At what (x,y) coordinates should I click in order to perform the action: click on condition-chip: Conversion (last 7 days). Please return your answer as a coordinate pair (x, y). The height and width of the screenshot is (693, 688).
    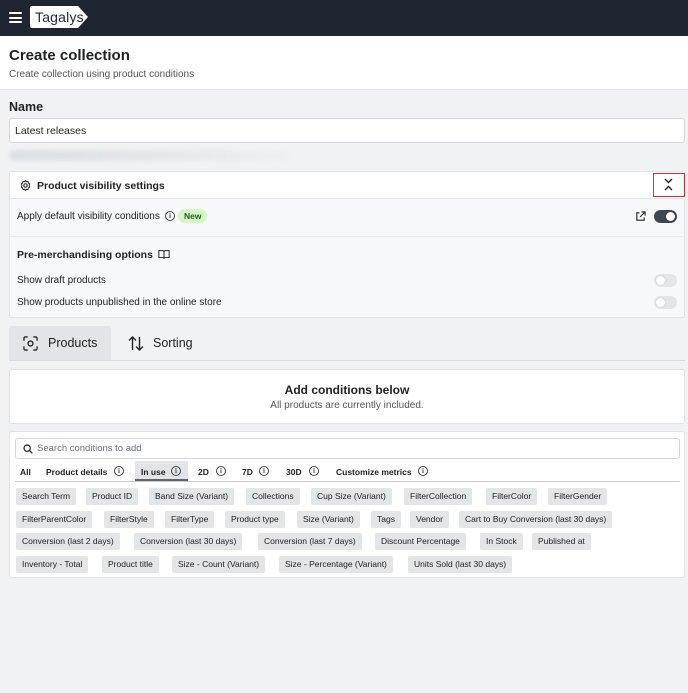
    Looking at the image, I should click on (310, 541).